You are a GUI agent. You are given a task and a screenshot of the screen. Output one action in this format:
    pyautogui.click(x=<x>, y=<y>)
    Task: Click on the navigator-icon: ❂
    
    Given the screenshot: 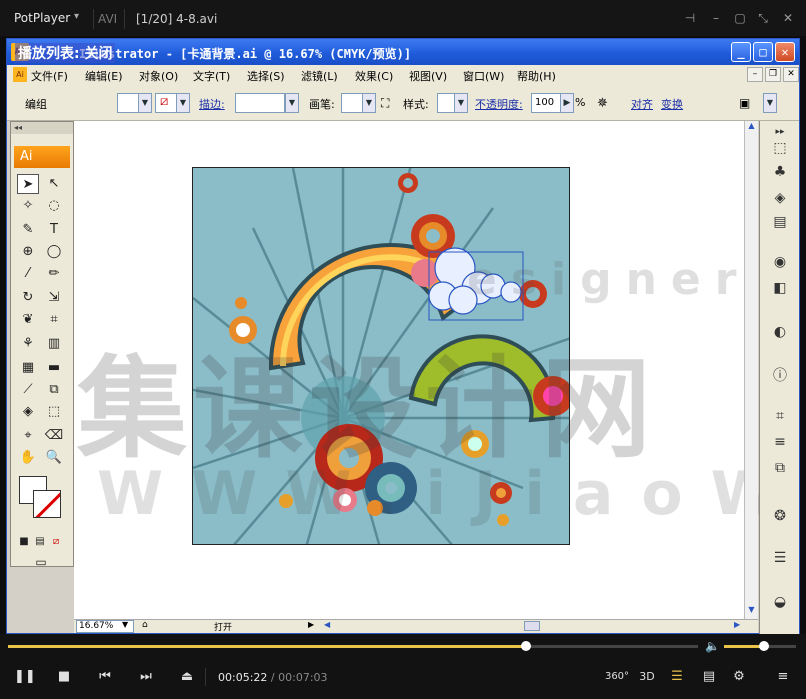 What is the action you would take?
    pyautogui.click(x=780, y=516)
    